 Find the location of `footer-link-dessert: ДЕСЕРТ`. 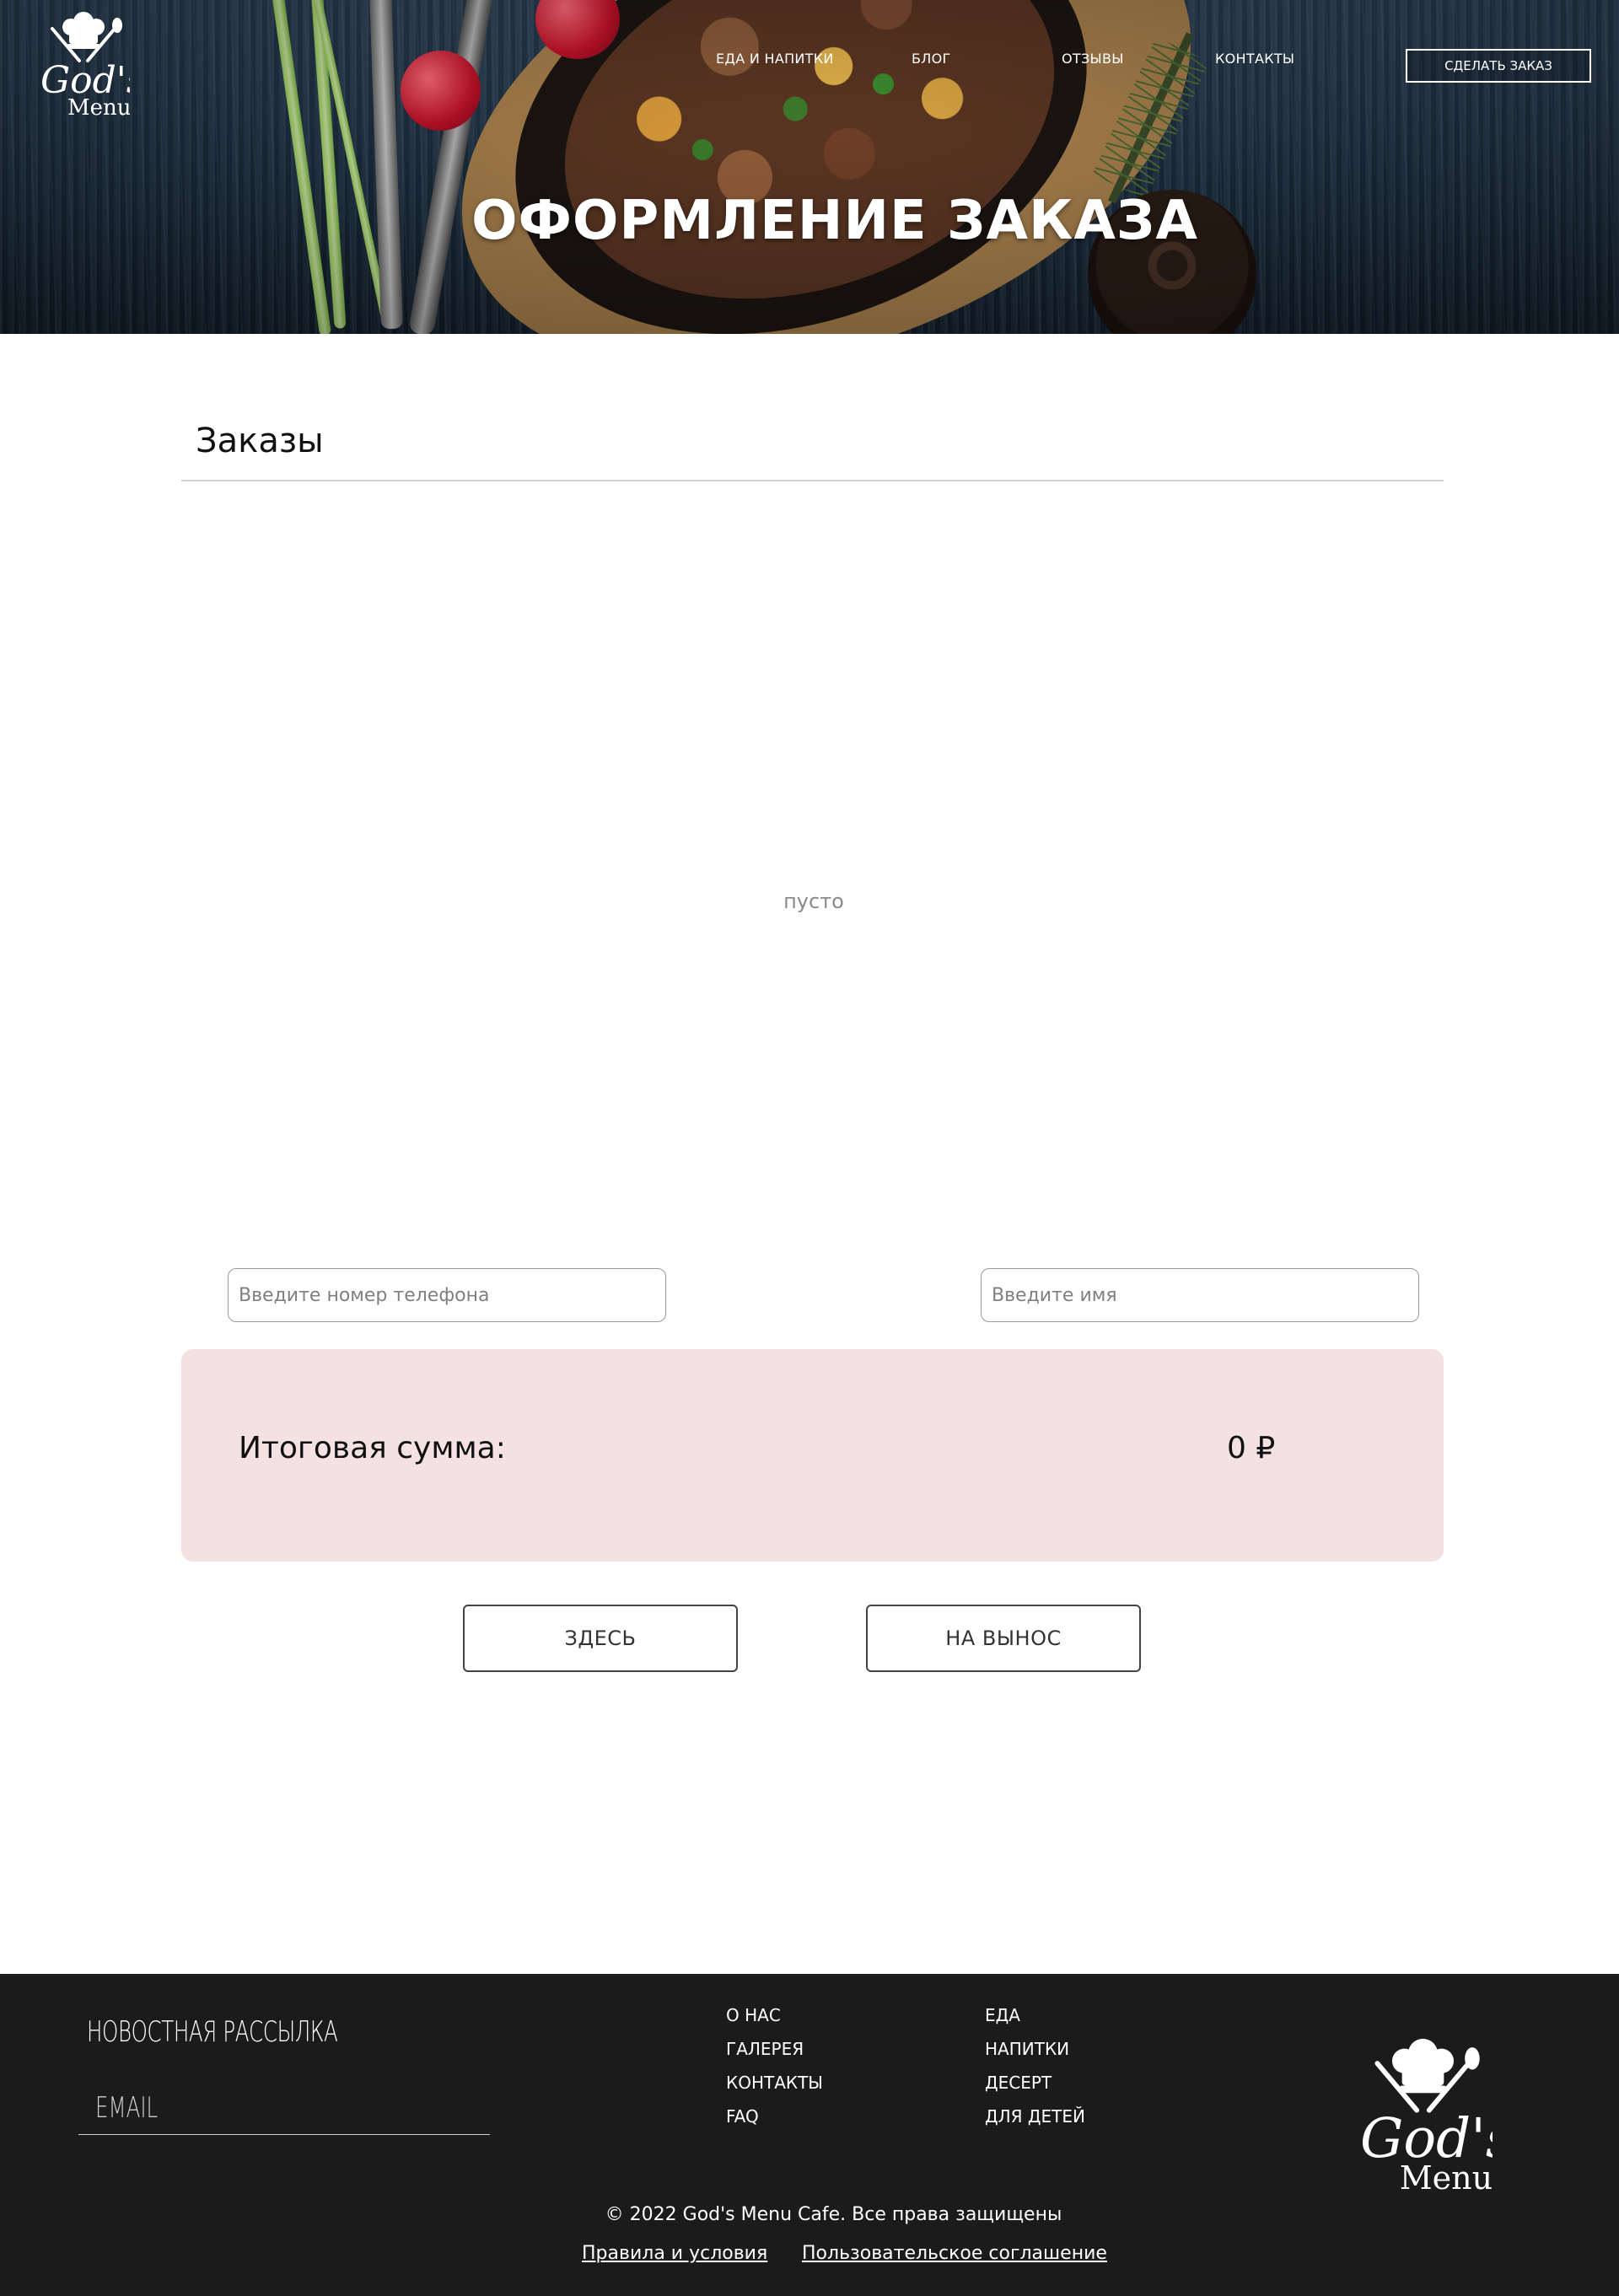

footer-link-dessert: ДЕСЕРТ is located at coordinates (1019, 2083).